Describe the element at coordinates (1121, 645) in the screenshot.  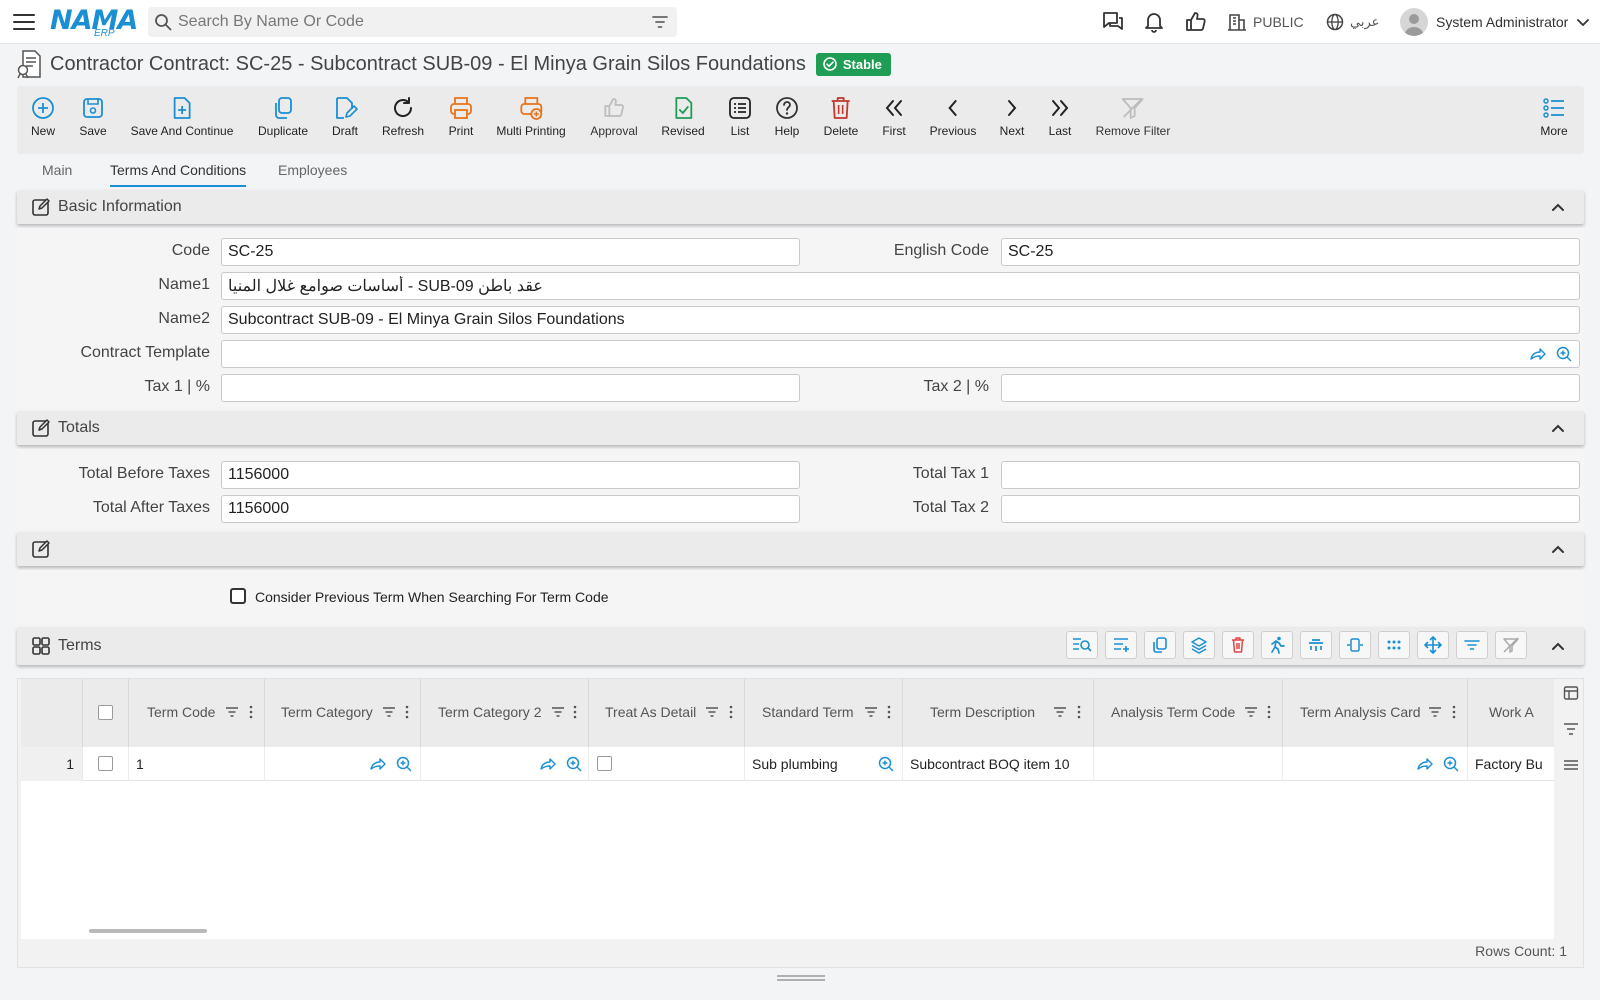
I see `add-row-icon` at that location.